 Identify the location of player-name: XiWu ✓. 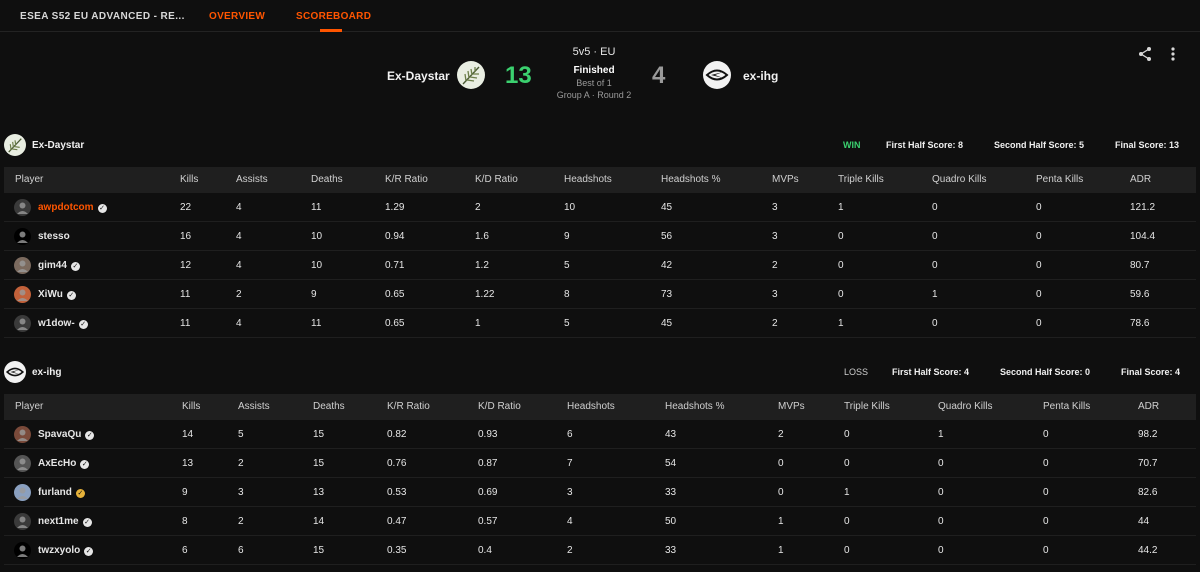
(57, 294).